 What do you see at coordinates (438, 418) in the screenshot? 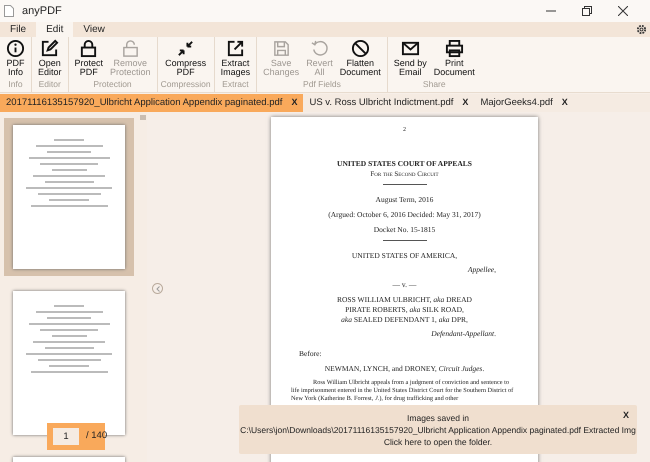
I see `notification-text: Images saved in` at bounding box center [438, 418].